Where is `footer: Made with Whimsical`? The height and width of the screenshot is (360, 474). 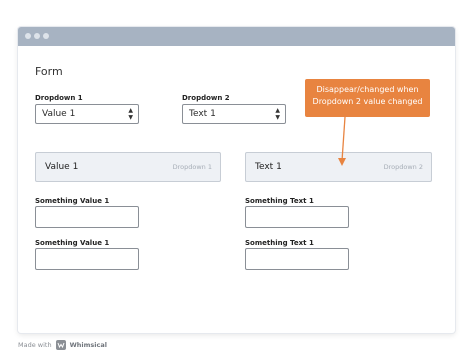 footer: Made with Whimsical is located at coordinates (62, 345).